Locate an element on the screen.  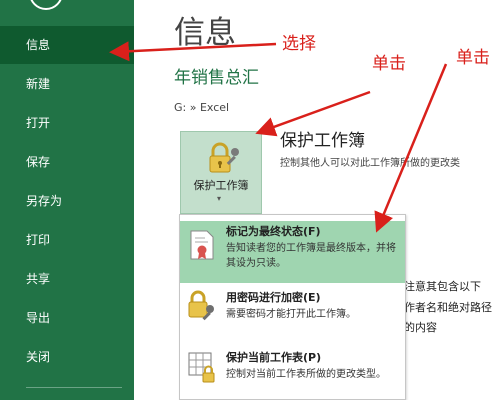
inspect-text-line2: 作者名和绝对路径 is located at coordinates (448, 307).